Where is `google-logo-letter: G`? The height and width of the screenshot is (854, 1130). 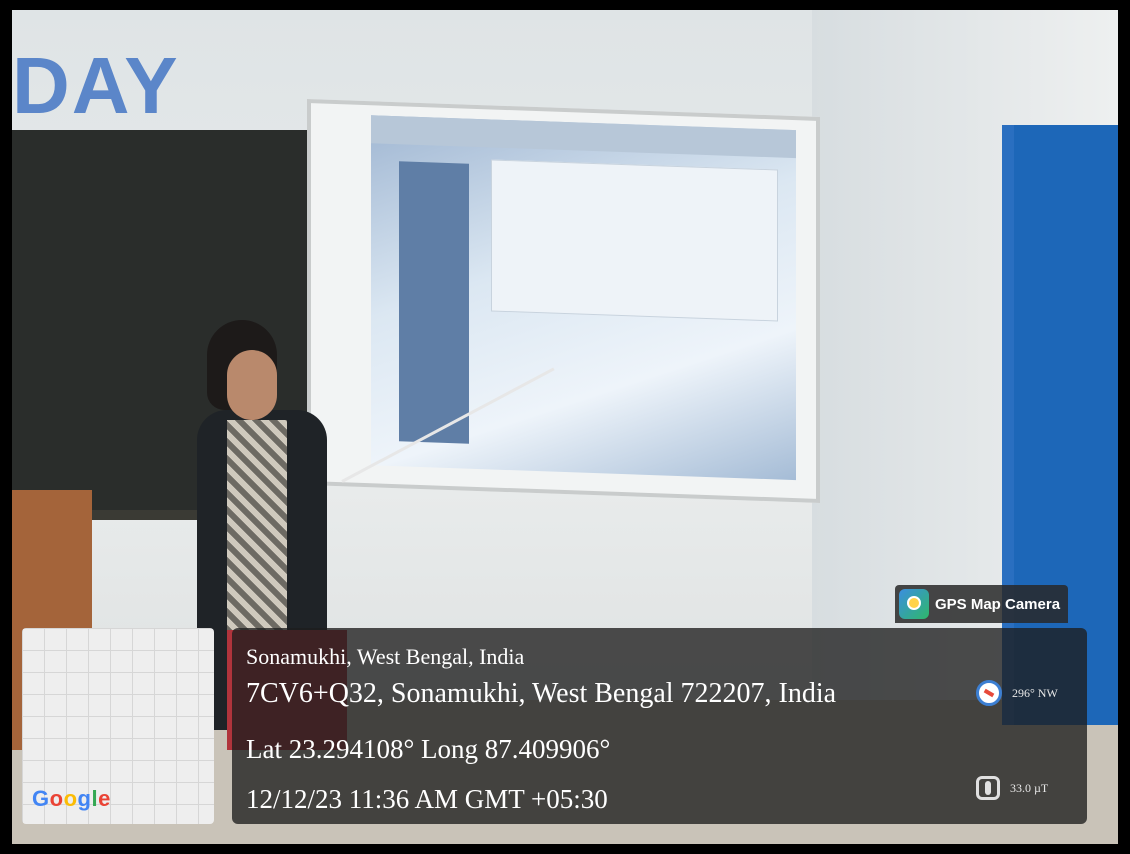
google-logo-letter: G is located at coordinates (41, 798).